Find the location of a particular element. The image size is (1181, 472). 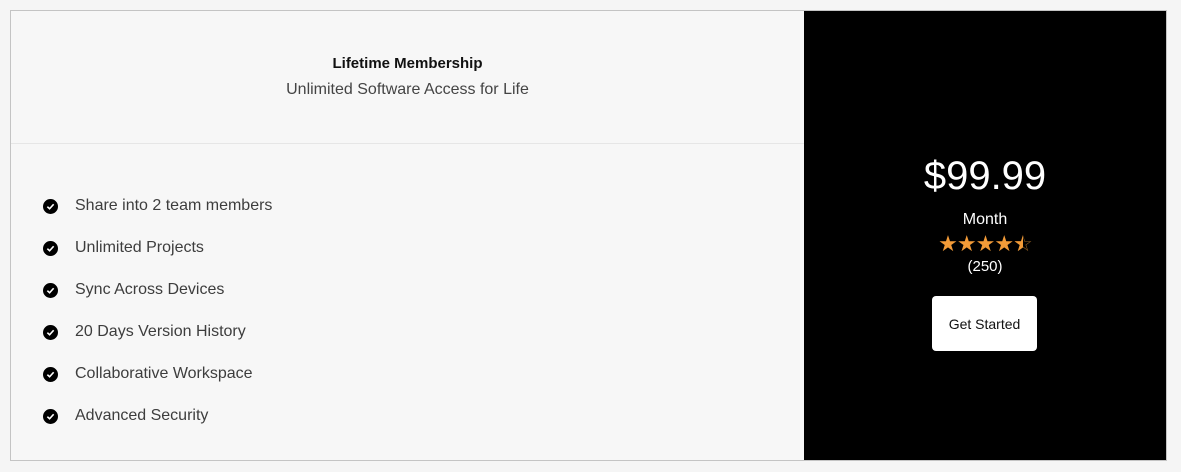

feature-label: Advanced Security is located at coordinates (142, 415).